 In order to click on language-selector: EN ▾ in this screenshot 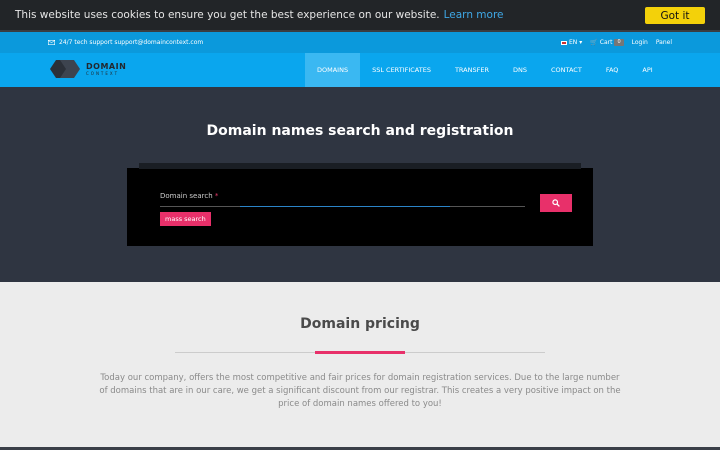, I will do `click(571, 42)`.